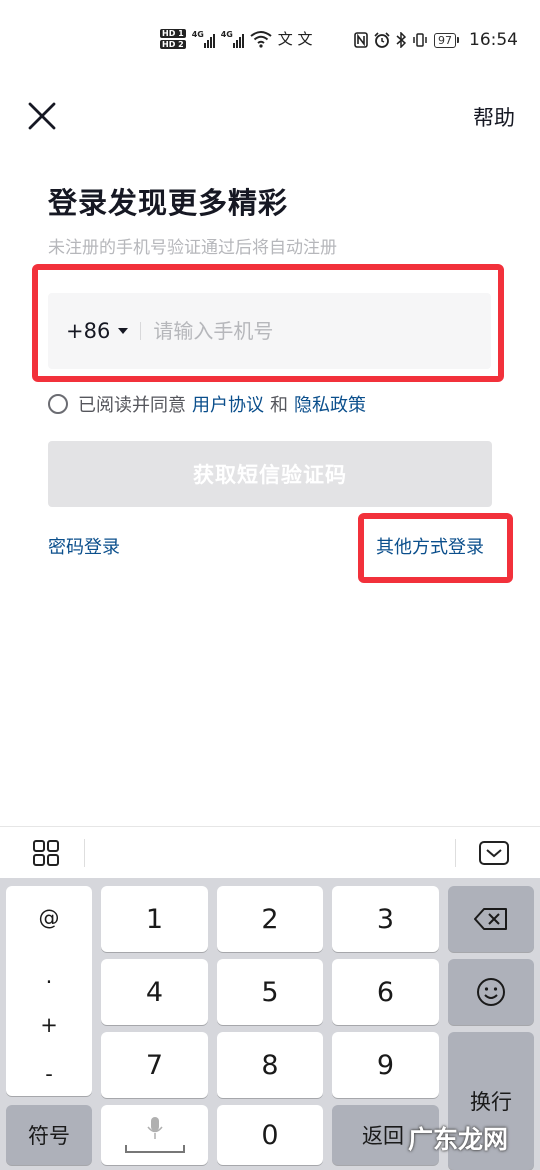 The height and width of the screenshot is (1170, 540). What do you see at coordinates (494, 853) in the screenshot?
I see `keyboard-hide-icon` at bounding box center [494, 853].